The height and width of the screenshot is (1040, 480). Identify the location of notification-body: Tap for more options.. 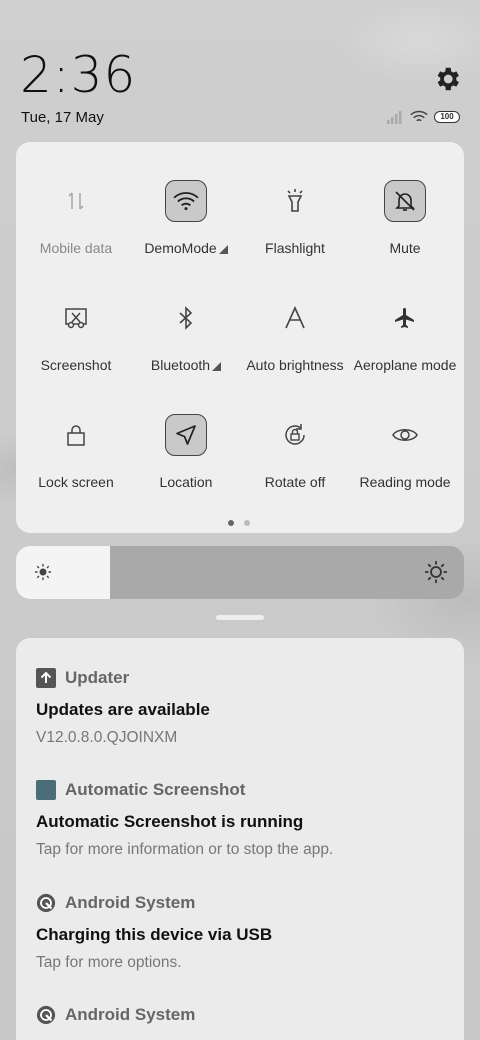
(109, 962).